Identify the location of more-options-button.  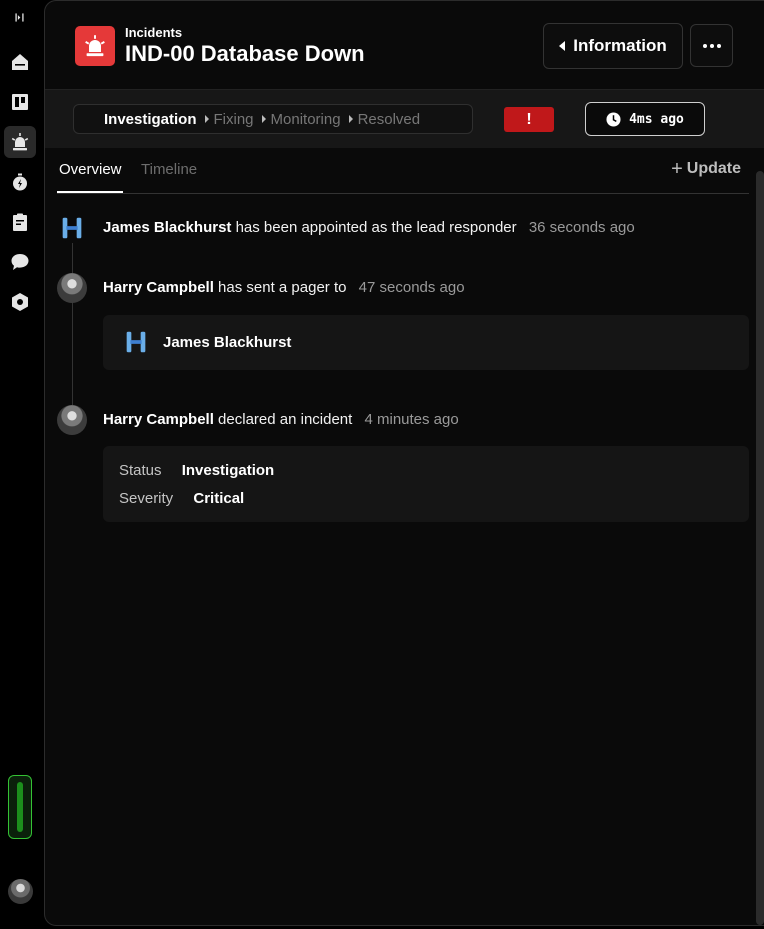
(711, 45).